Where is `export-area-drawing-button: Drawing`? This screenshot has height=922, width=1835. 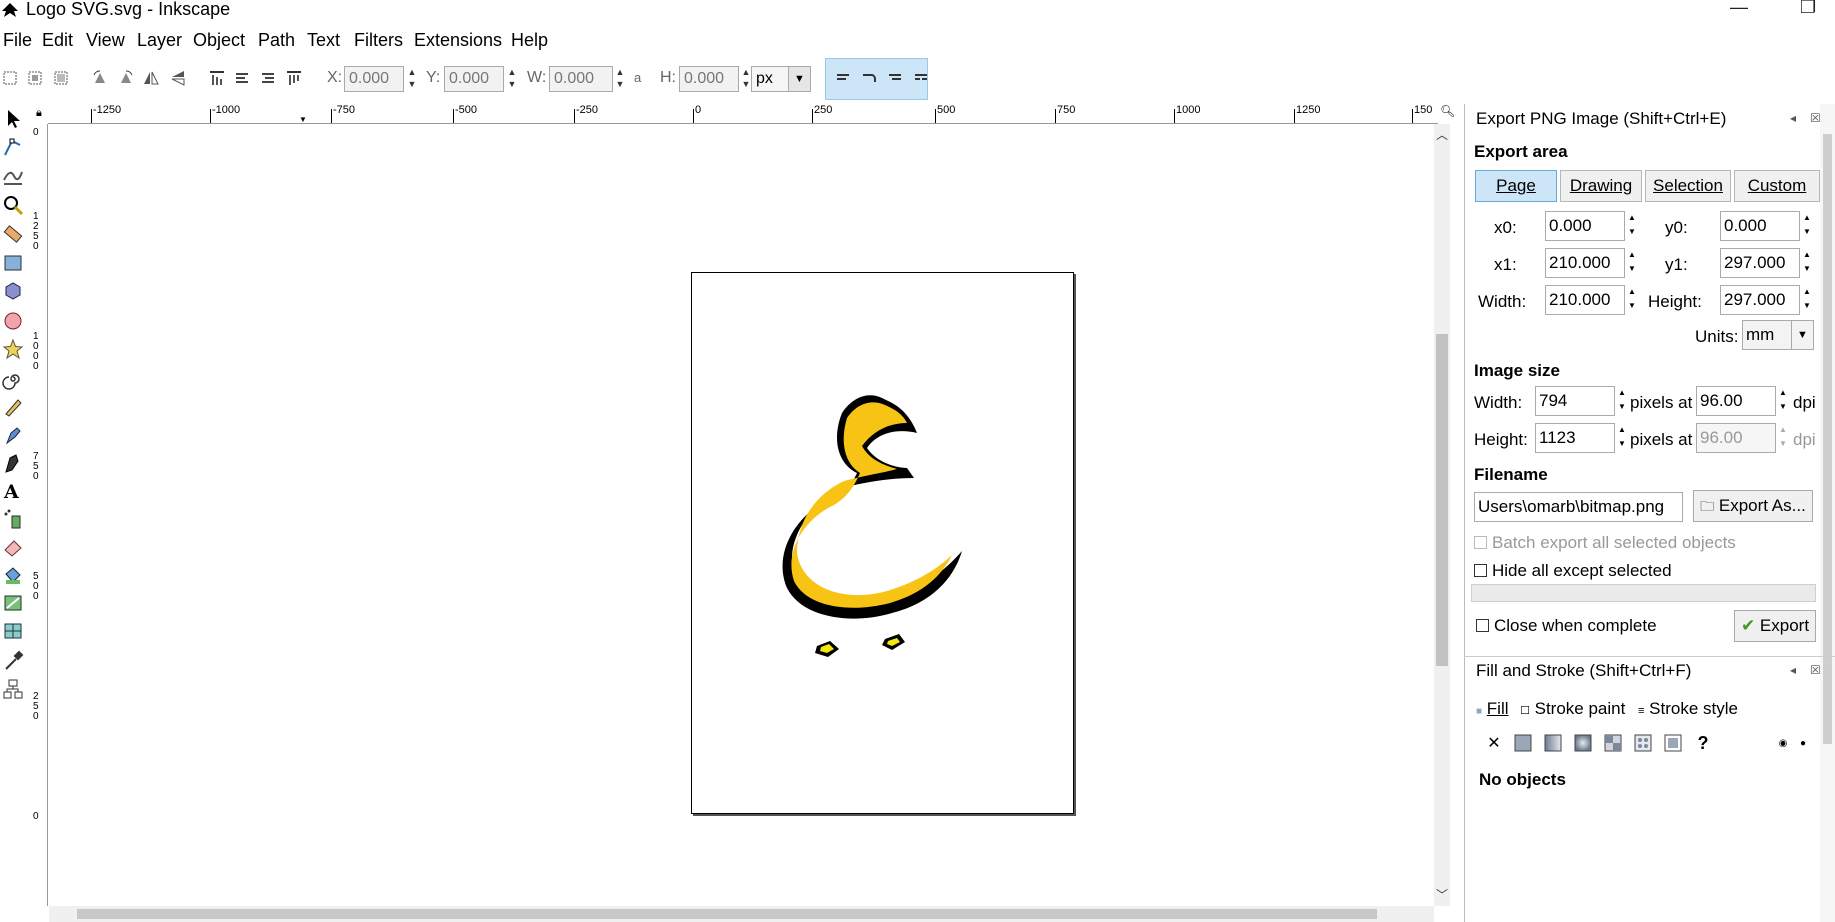 export-area-drawing-button: Drawing is located at coordinates (1601, 186).